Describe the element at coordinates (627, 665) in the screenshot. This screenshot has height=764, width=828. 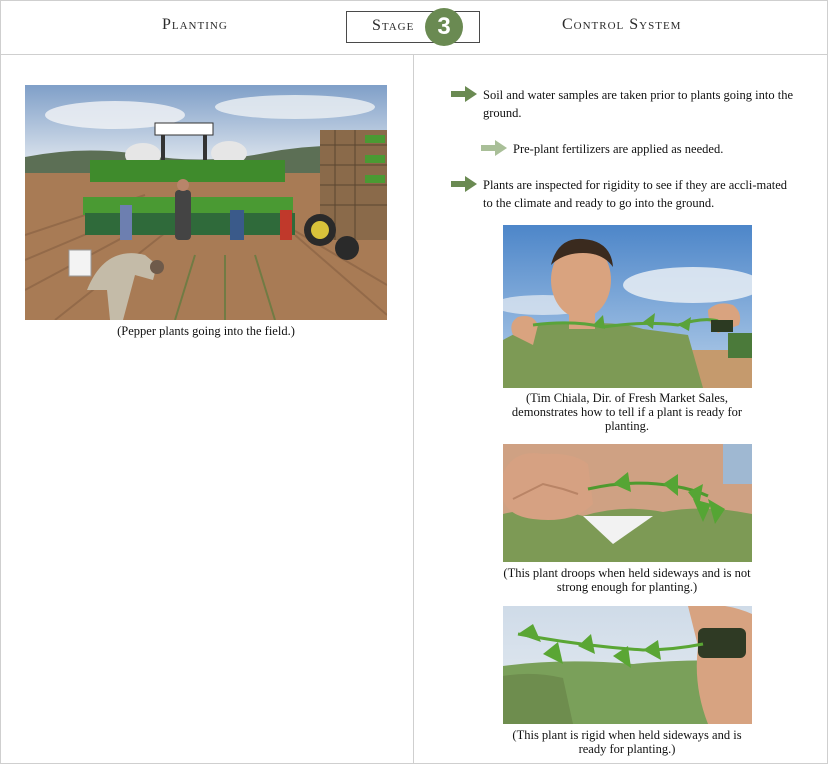
I see `rigid-plant-photo` at that location.